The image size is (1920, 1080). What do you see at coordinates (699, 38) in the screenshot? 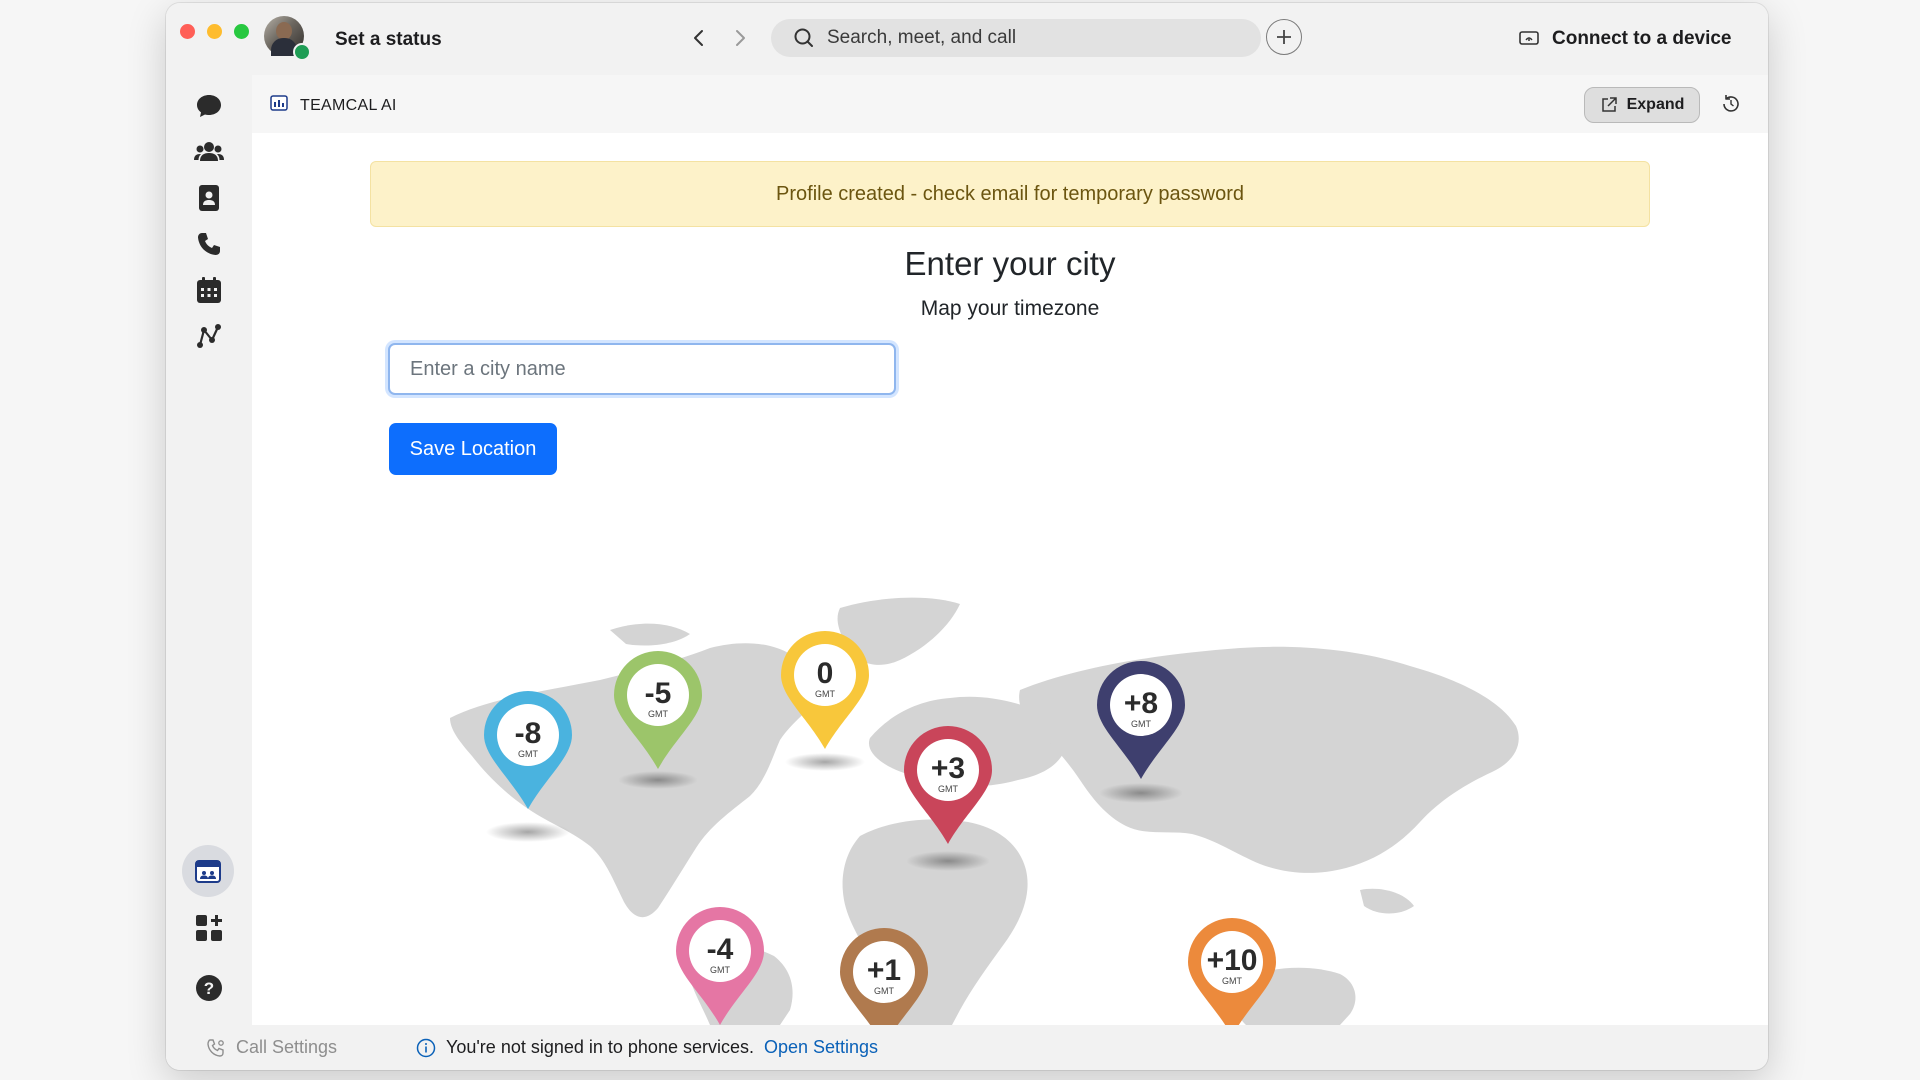
I see `back-arrow-icon` at bounding box center [699, 38].